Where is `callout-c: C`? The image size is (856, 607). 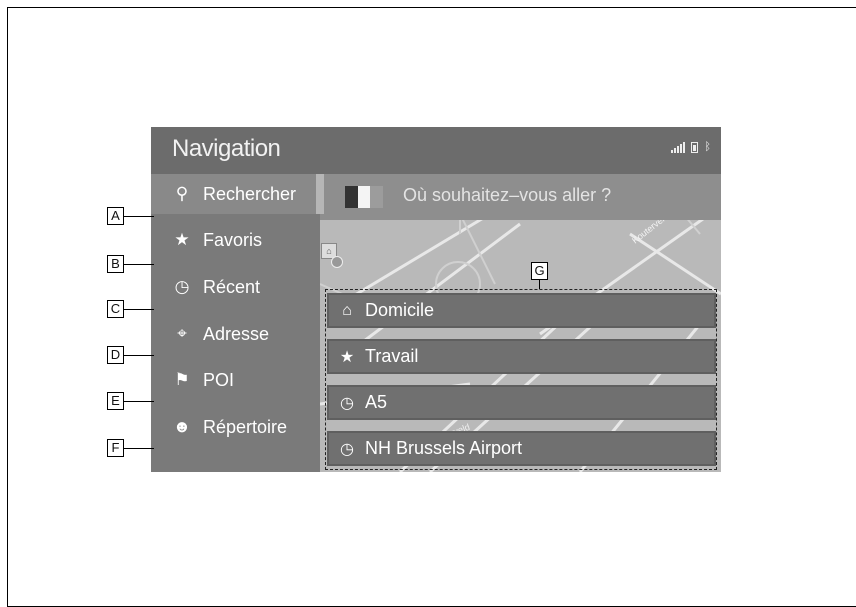
callout-c: C is located at coordinates (115, 309).